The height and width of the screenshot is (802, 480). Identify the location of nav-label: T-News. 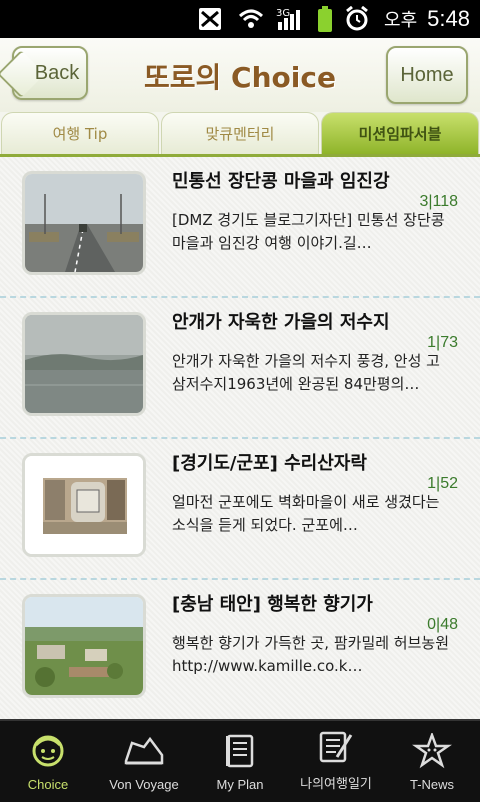
(432, 784).